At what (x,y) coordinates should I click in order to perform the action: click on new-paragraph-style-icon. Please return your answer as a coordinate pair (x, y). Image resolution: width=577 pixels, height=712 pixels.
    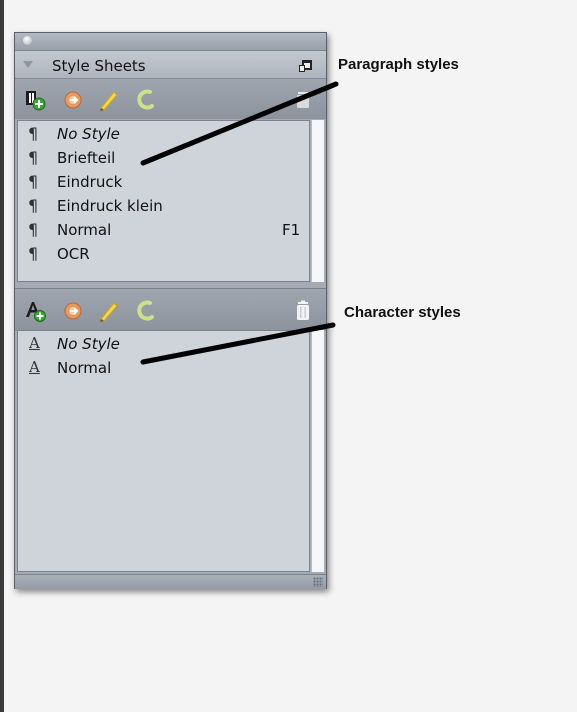
    Looking at the image, I should click on (35, 100).